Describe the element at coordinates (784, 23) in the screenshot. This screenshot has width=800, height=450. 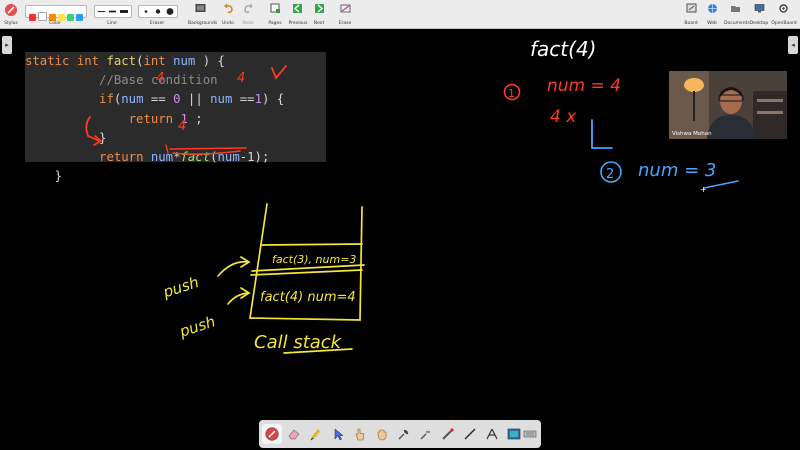
I see `openboard-label: OpenBoard` at that location.